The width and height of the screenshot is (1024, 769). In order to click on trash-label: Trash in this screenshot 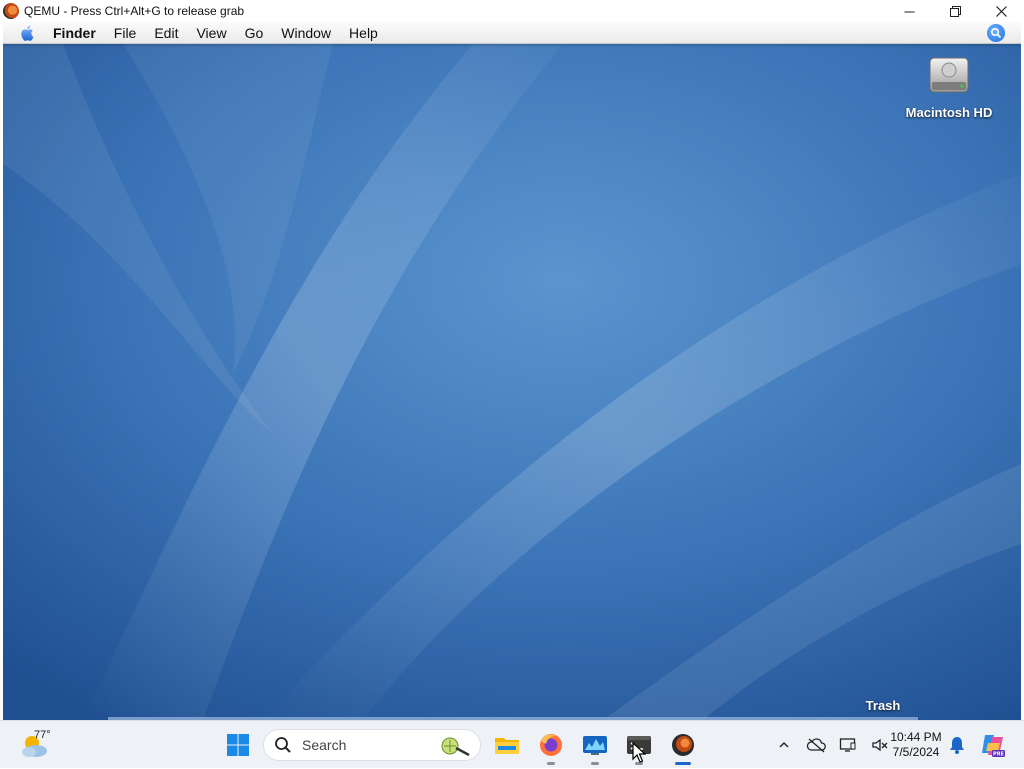, I will do `click(883, 705)`.